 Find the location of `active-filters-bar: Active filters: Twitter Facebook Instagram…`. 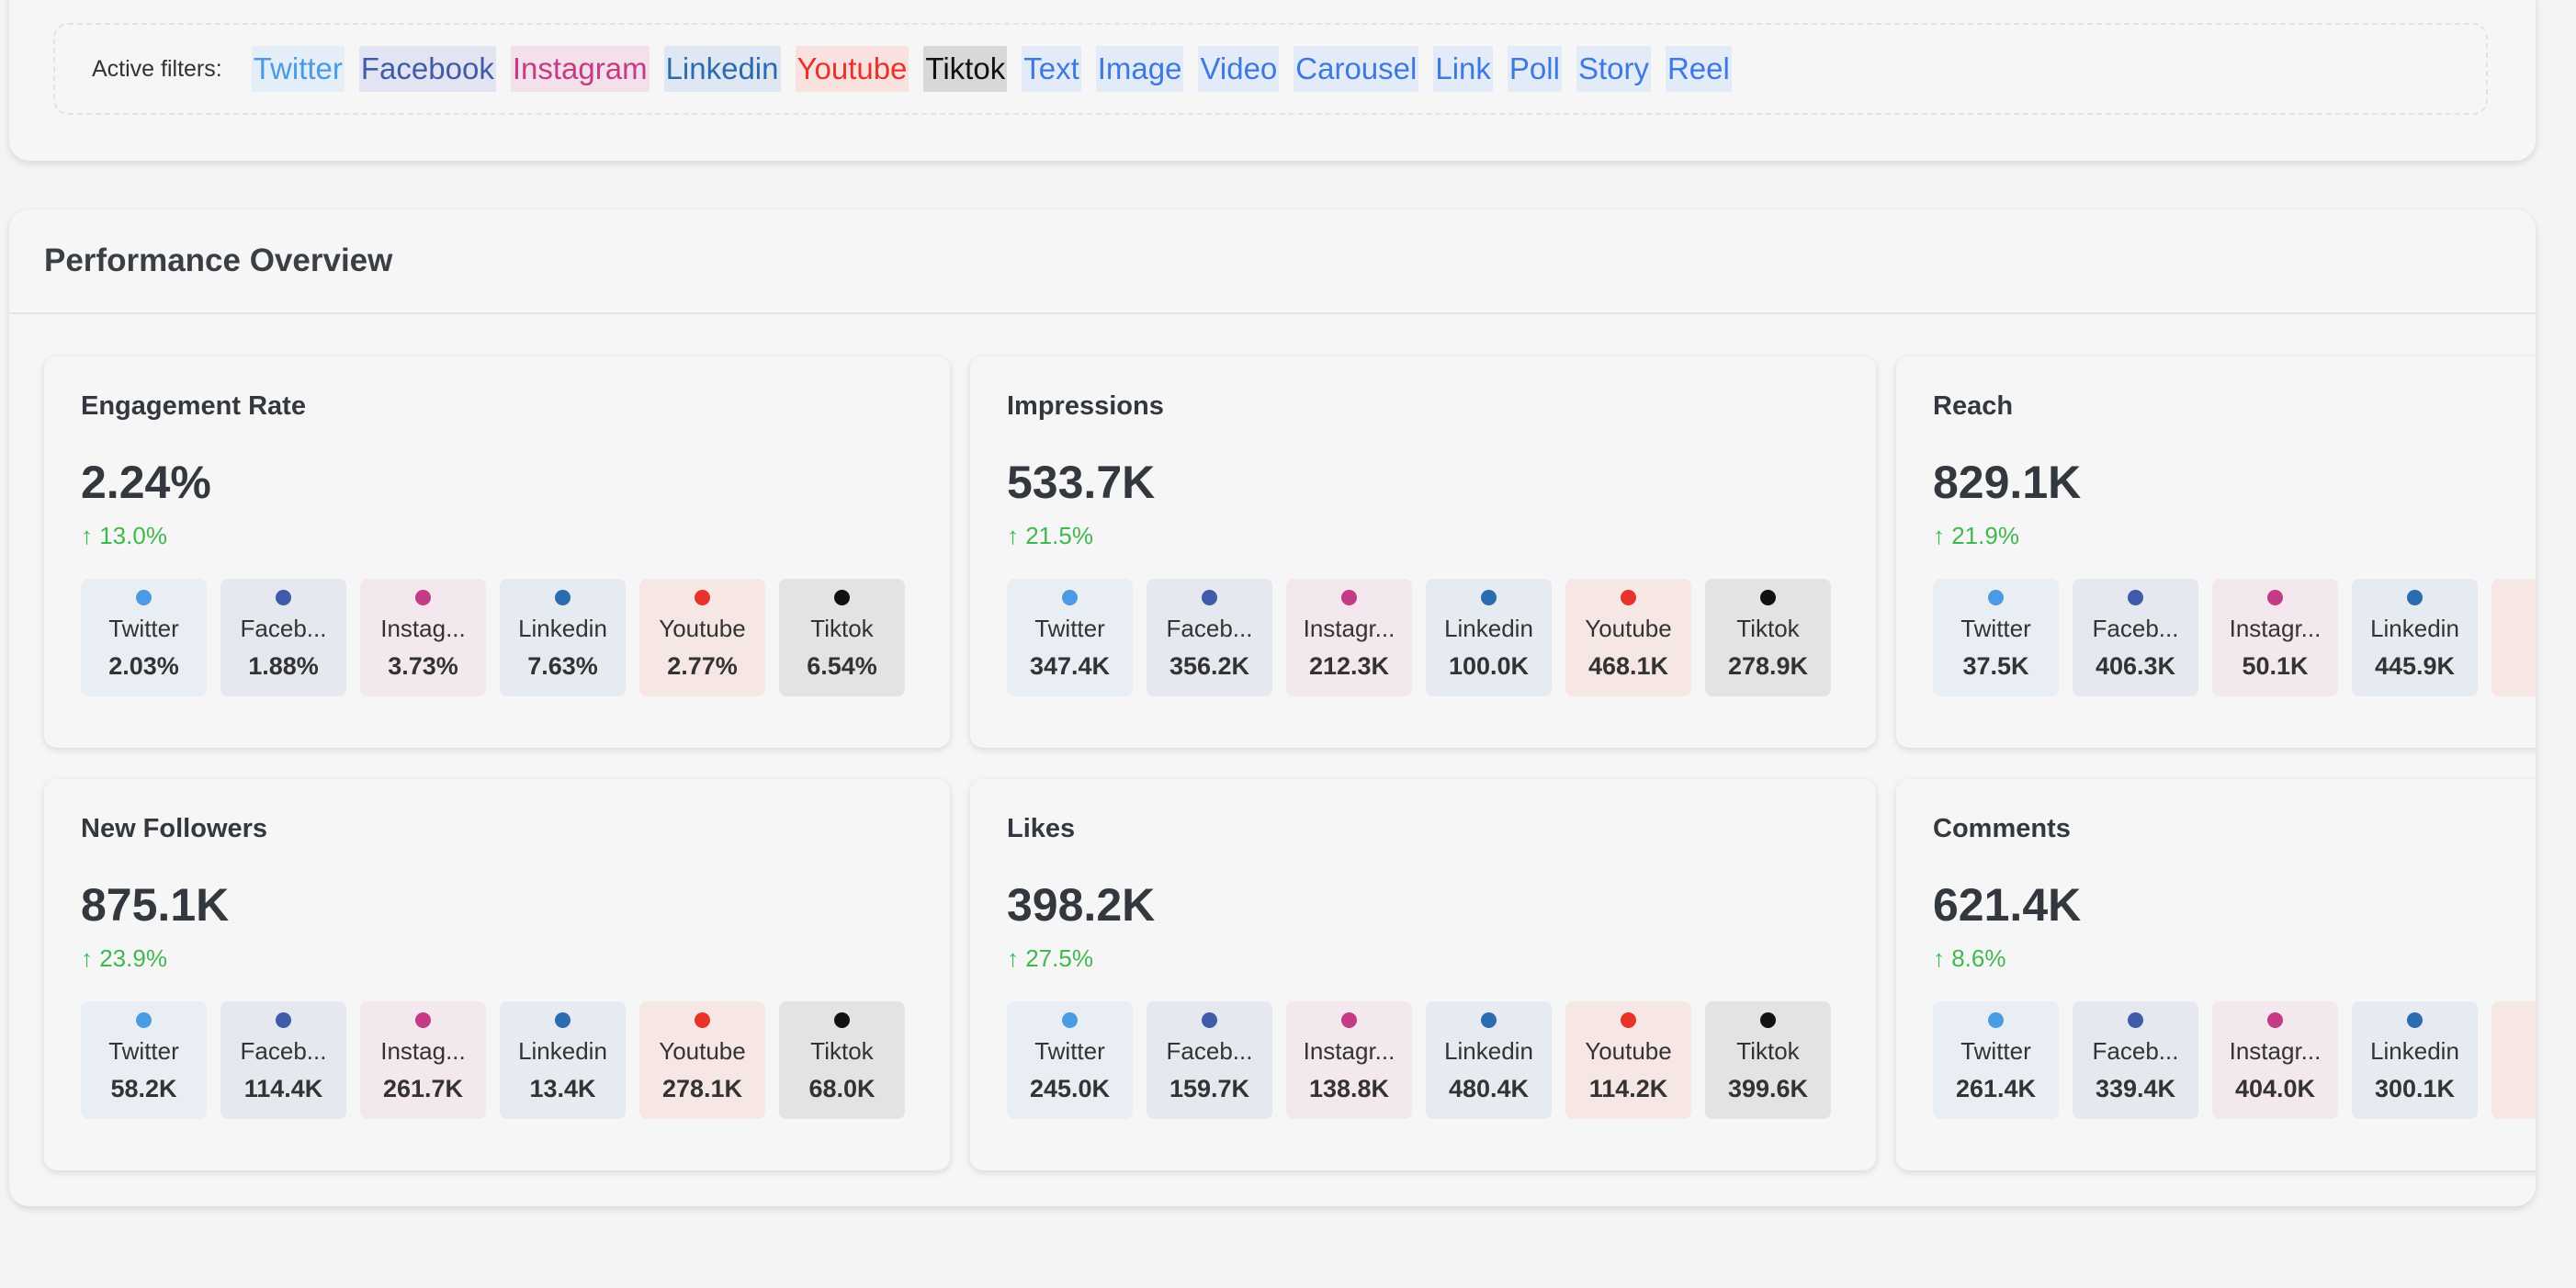

active-filters-bar: Active filters: Twitter Facebook Instagram… is located at coordinates (1270, 69).